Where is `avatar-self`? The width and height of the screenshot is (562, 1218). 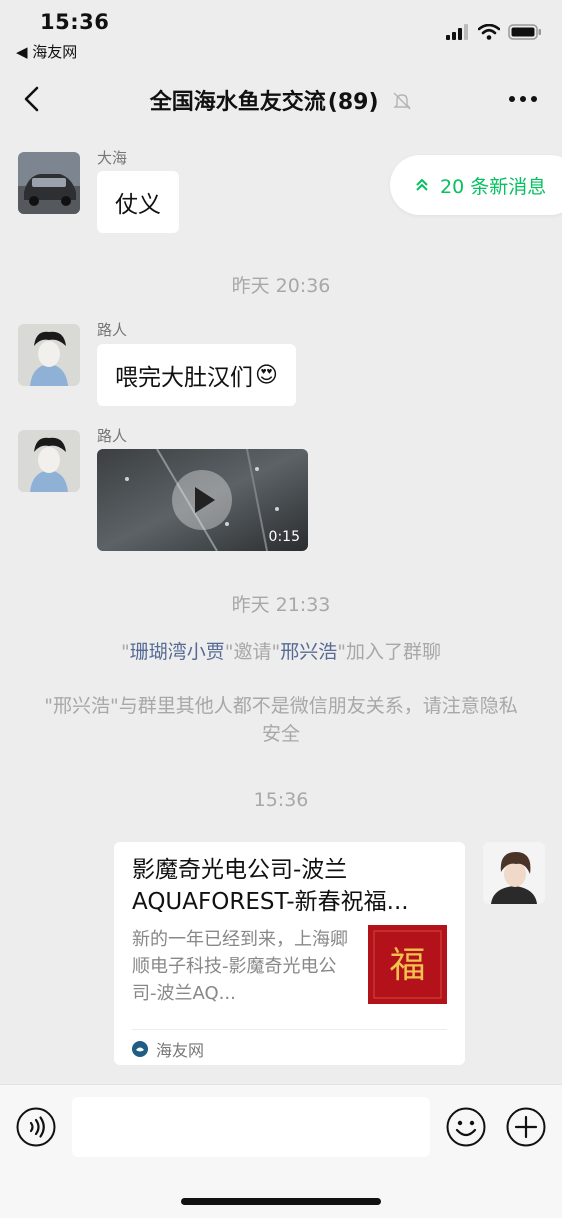 avatar-self is located at coordinates (514, 873).